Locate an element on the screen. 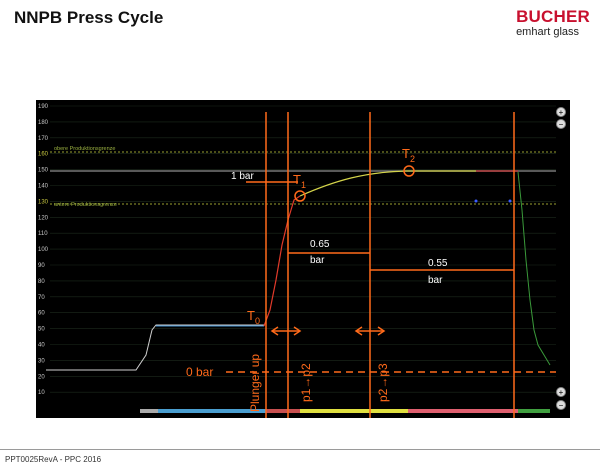  y-tick-label: 90 is located at coordinates (41, 266).